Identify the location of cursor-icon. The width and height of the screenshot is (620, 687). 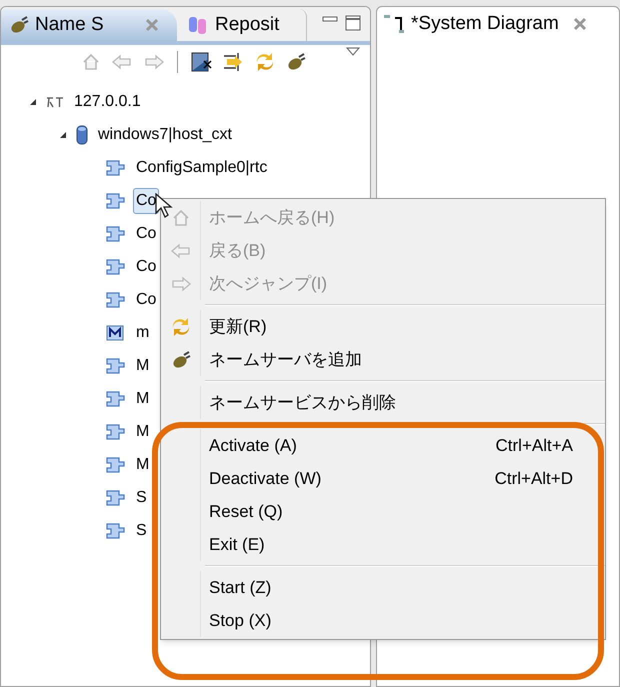
(165, 206).